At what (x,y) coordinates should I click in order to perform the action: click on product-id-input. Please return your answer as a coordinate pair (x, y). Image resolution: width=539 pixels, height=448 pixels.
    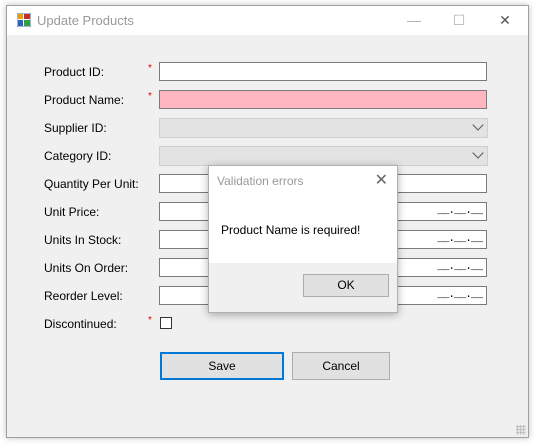
    Looking at the image, I should click on (323, 71).